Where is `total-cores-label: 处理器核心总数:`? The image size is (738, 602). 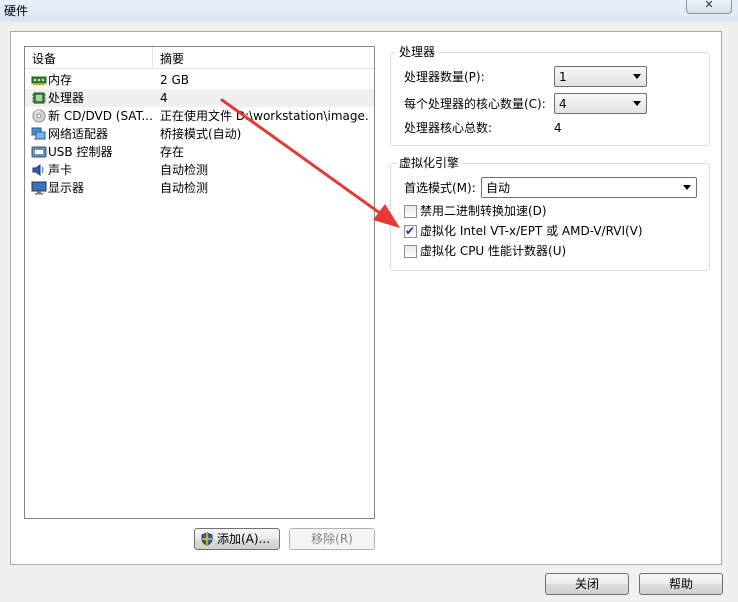
total-cores-label: 处理器核心总数: is located at coordinates (448, 128).